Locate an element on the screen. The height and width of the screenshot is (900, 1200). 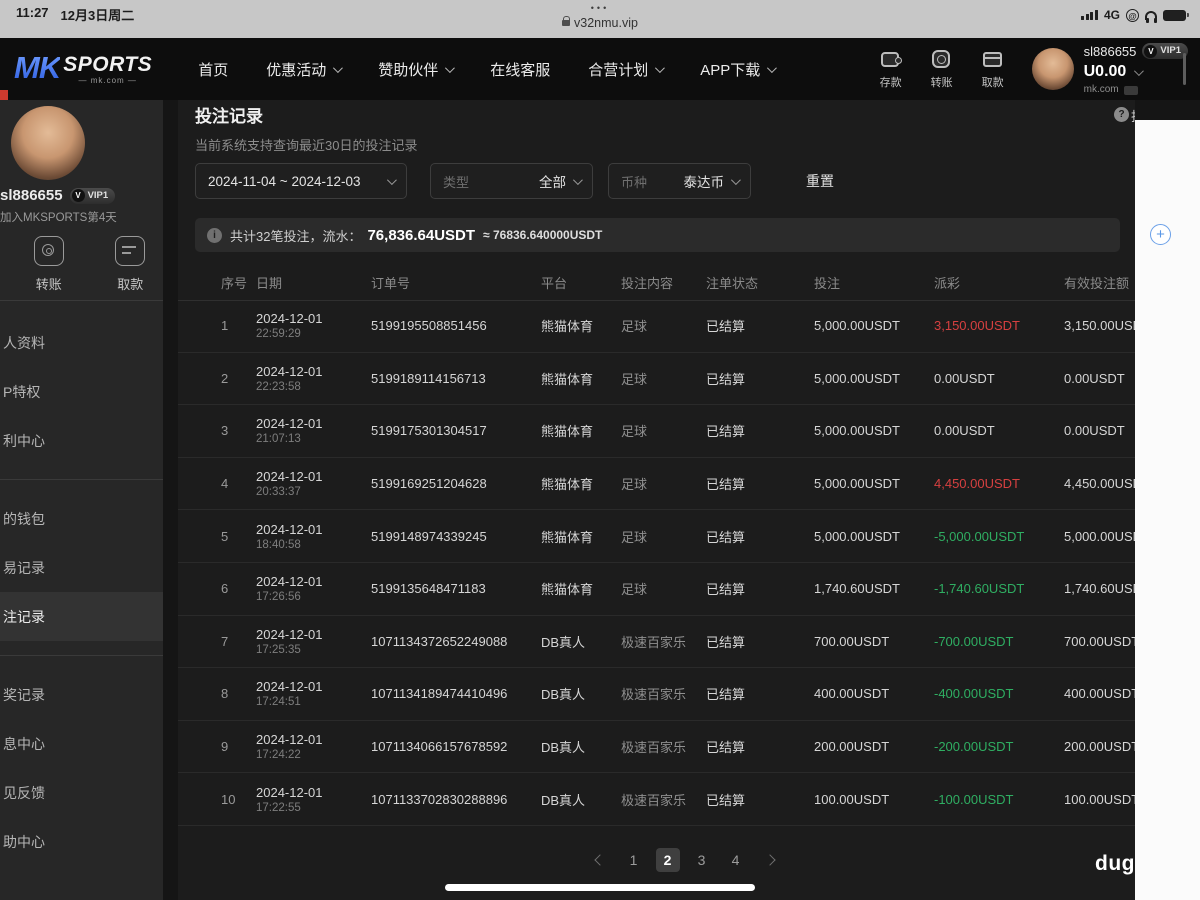
sidebar-menu-item: 助中心 is located at coordinates (81, 841).